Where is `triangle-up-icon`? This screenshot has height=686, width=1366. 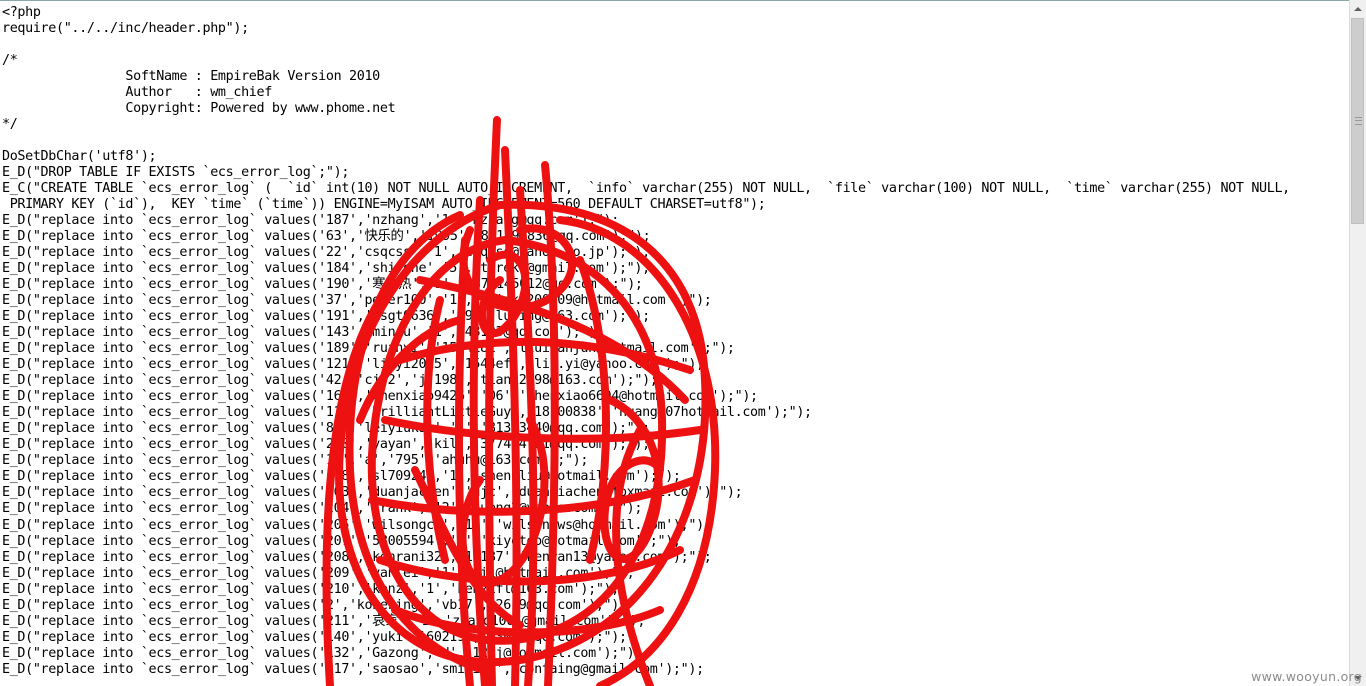
triangle-up-icon is located at coordinates (1358, 8).